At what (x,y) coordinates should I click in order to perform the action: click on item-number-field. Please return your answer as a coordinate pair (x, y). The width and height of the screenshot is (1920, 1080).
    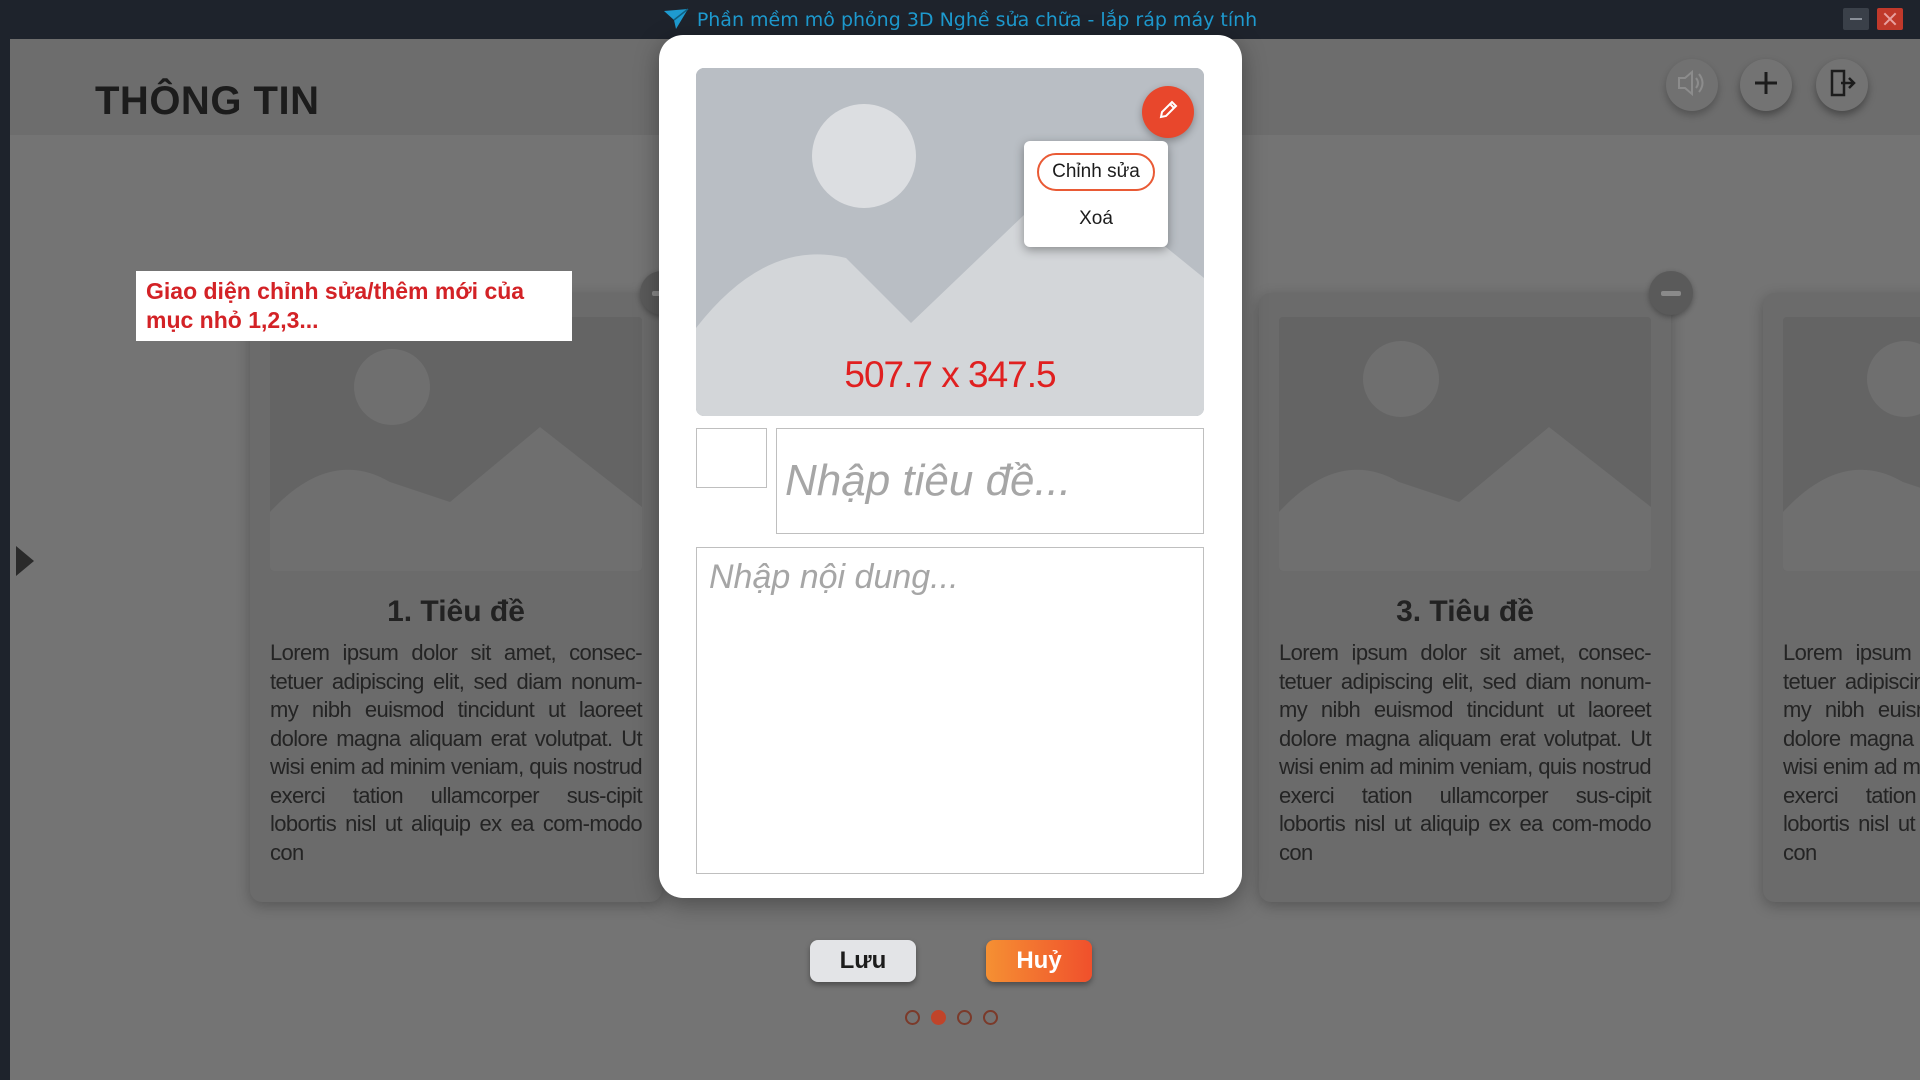
    Looking at the image, I should click on (731, 458).